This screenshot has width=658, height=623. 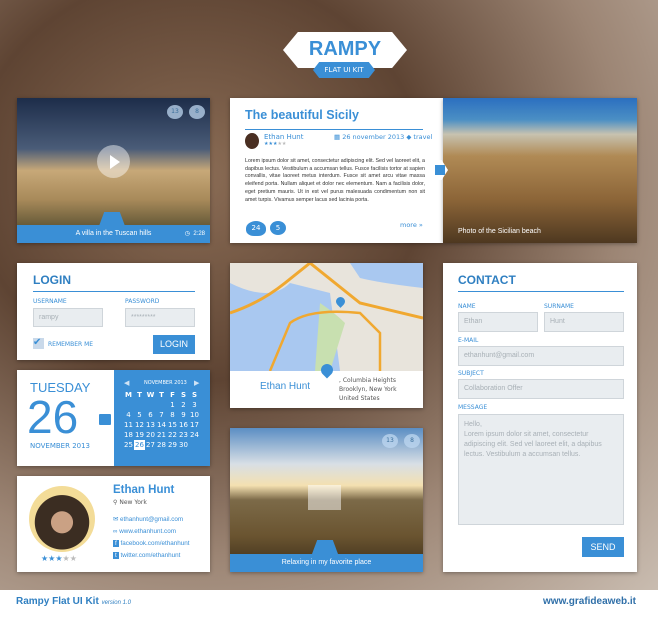 I want to click on calendar-day: 9, so click(x=183, y=415).